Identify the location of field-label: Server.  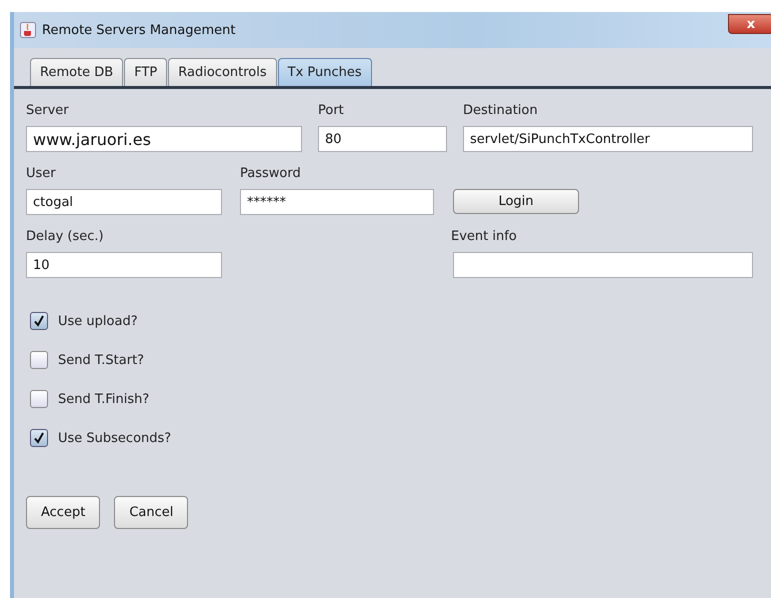
(48, 110).